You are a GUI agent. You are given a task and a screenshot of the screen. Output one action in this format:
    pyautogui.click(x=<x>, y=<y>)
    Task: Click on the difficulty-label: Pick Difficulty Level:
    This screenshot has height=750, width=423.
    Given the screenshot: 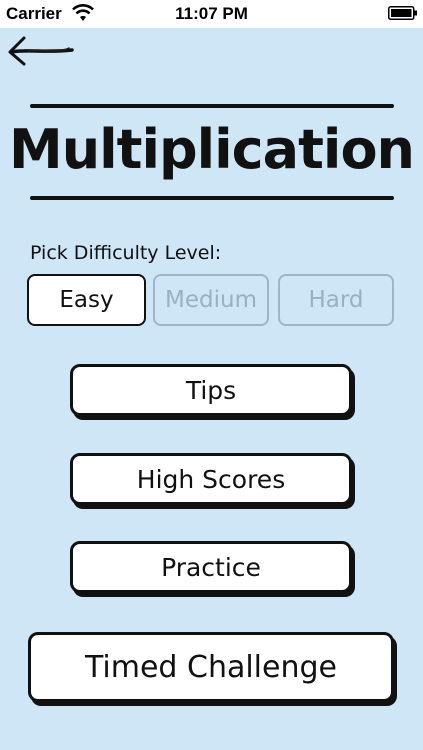 What is the action you would take?
    pyautogui.click(x=126, y=253)
    